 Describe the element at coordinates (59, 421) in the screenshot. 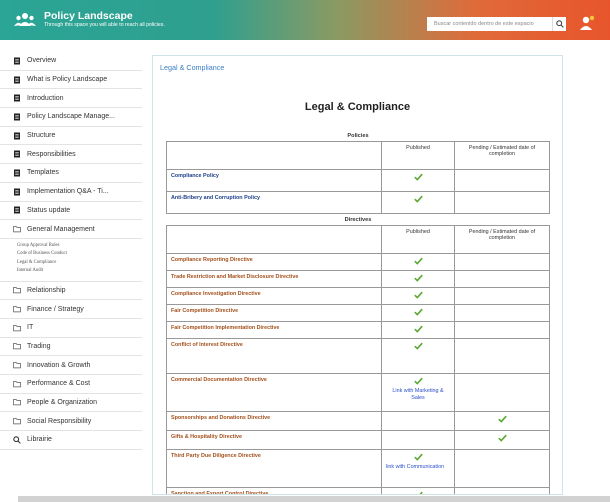

I see `sidebar-item-label: Social Responsibility` at that location.